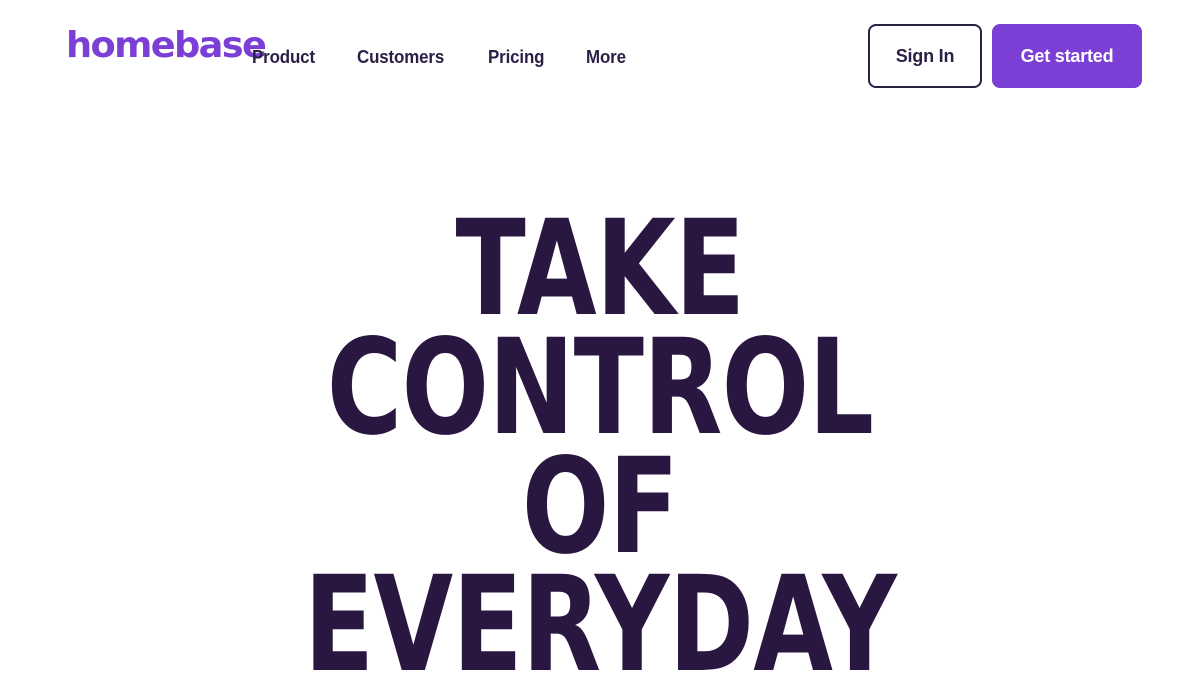  I want to click on hero-headline-line-2: work., so click(599, 671).